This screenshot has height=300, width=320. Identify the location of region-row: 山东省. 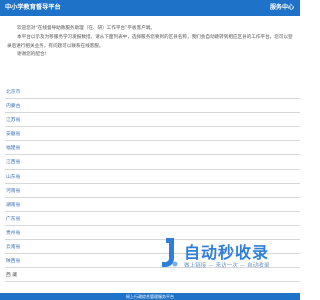
(152, 177).